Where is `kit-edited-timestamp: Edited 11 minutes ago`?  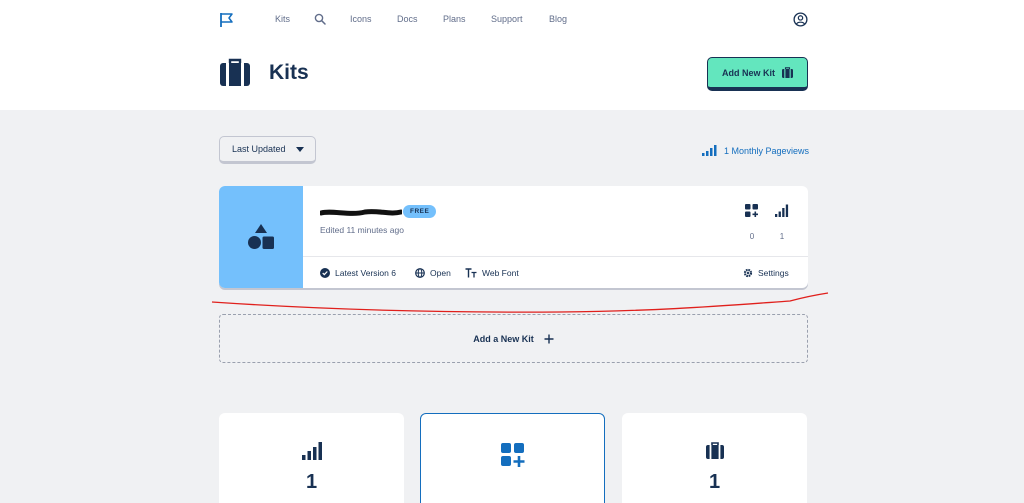
kit-edited-timestamp: Edited 11 minutes ago is located at coordinates (362, 230).